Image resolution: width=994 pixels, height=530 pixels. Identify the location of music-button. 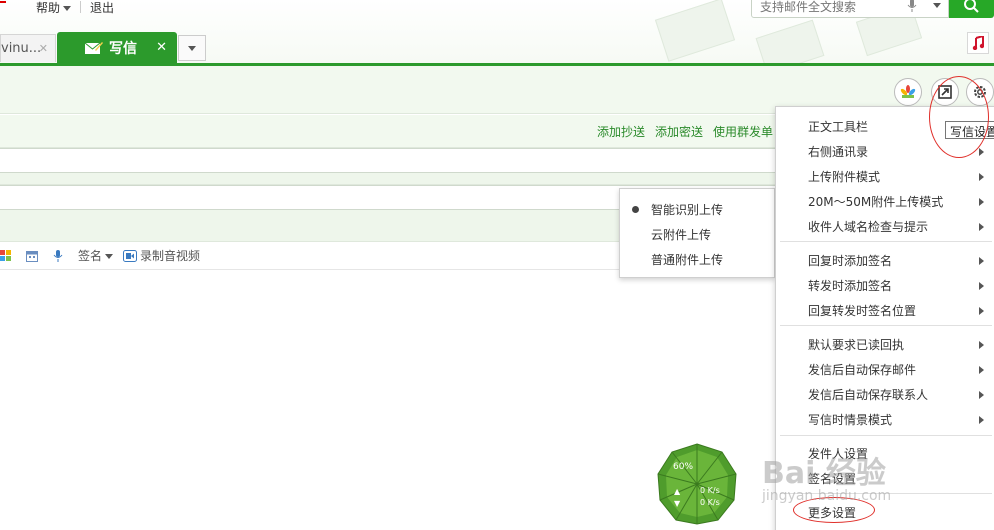
(978, 43).